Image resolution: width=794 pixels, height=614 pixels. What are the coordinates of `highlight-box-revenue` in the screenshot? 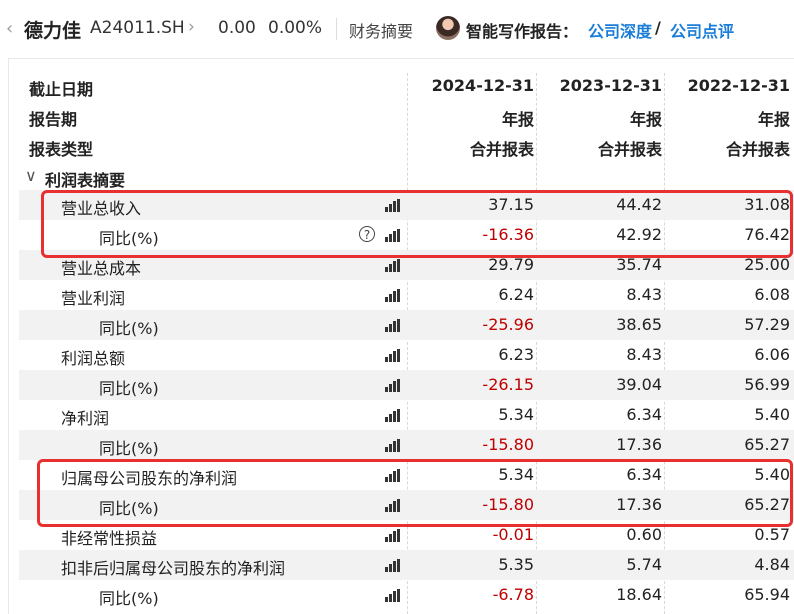 It's located at (417, 224).